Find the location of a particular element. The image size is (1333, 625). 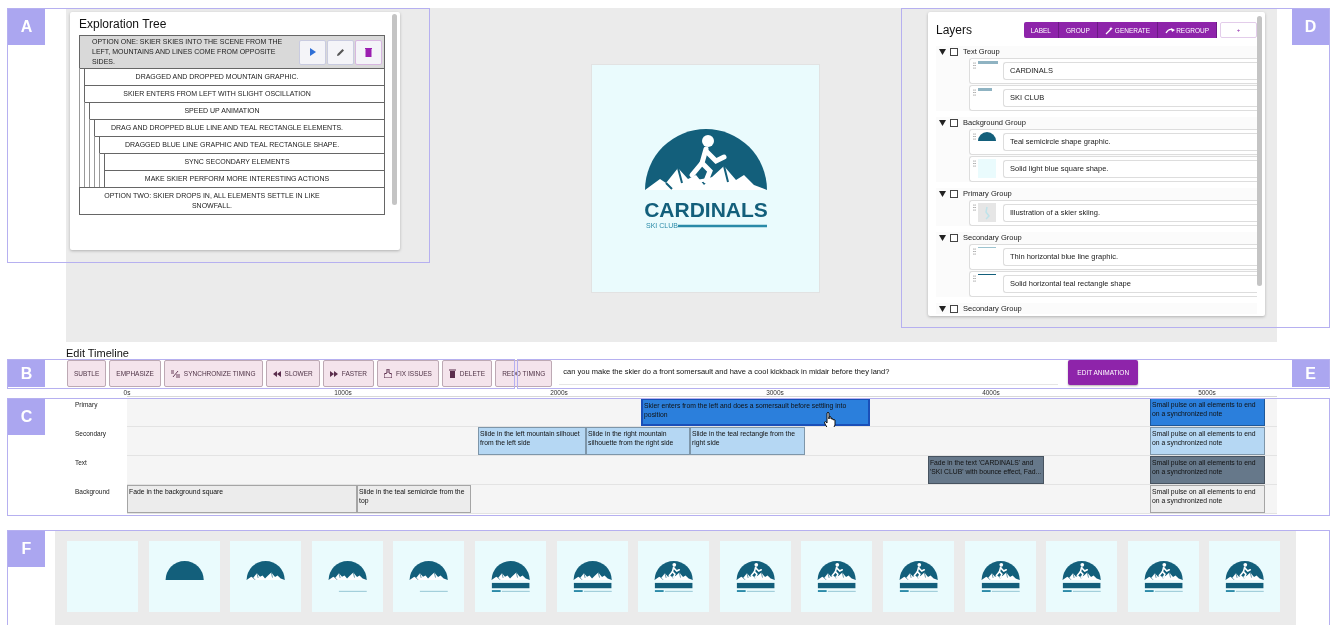

panel-letter: C is located at coordinates (26, 417).